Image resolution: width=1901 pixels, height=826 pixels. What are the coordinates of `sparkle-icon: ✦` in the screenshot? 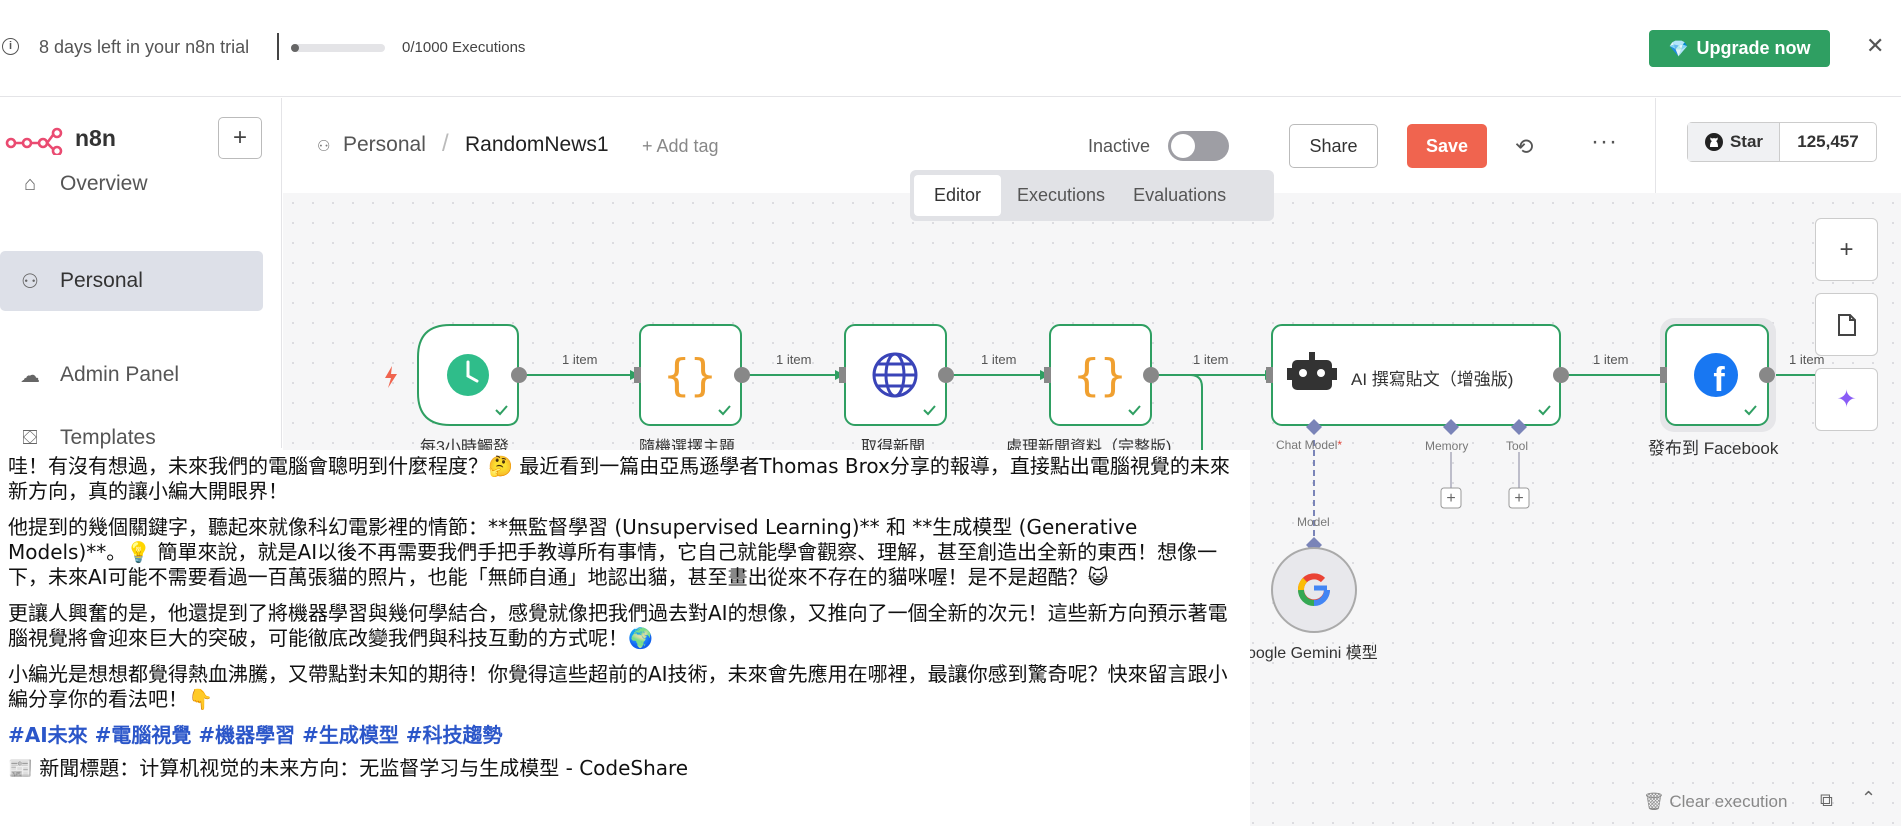 It's located at (1846, 399).